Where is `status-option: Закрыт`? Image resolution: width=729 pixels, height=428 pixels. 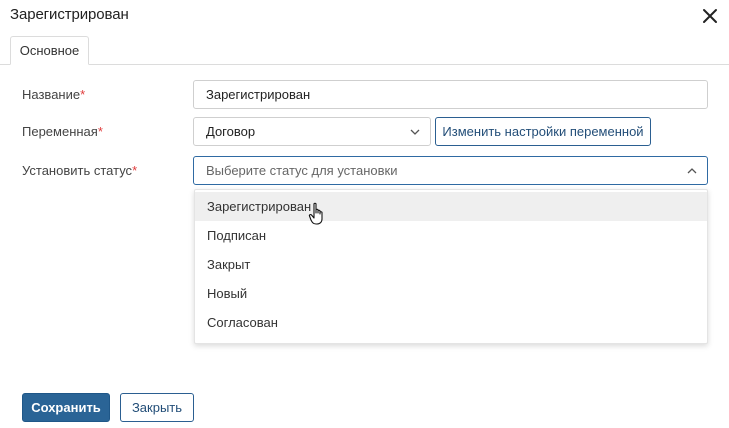
status-option: Закрыт is located at coordinates (451, 264).